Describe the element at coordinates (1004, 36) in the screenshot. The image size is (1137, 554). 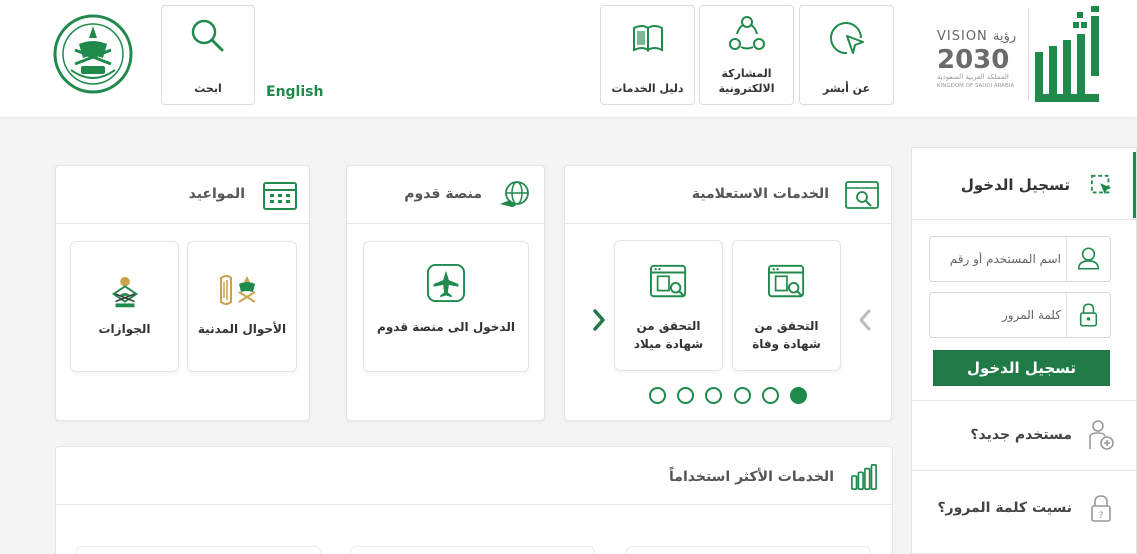
I see `svg-text: رؤية` at that location.